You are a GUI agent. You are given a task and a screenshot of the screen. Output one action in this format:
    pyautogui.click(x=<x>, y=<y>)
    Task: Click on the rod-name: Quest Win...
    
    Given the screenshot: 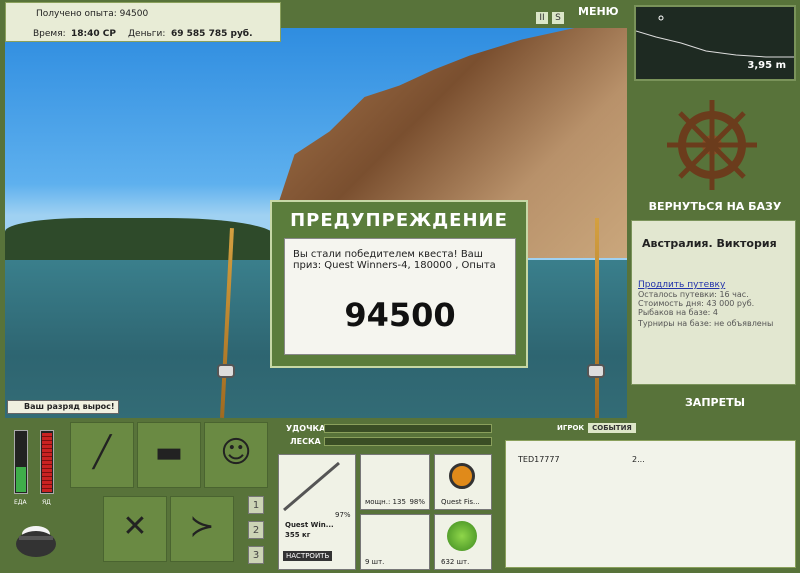 What is the action you would take?
    pyautogui.click(x=309, y=525)
    